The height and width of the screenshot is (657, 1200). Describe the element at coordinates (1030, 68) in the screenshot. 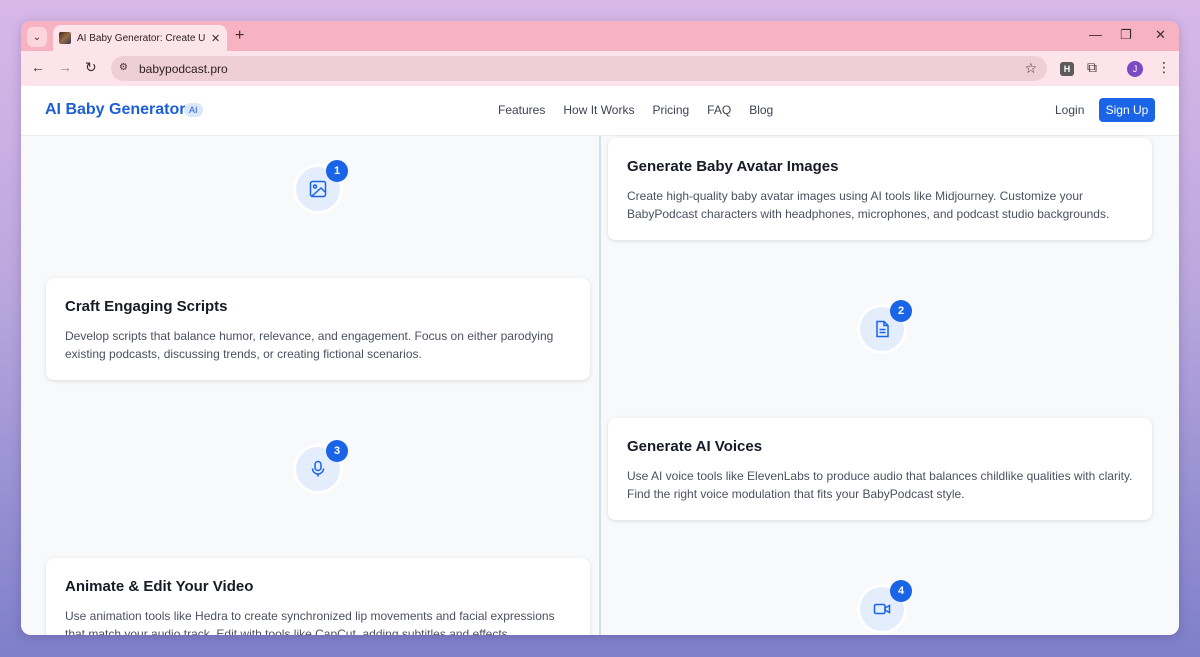

I see `bookmark-star-icon: ☆` at that location.